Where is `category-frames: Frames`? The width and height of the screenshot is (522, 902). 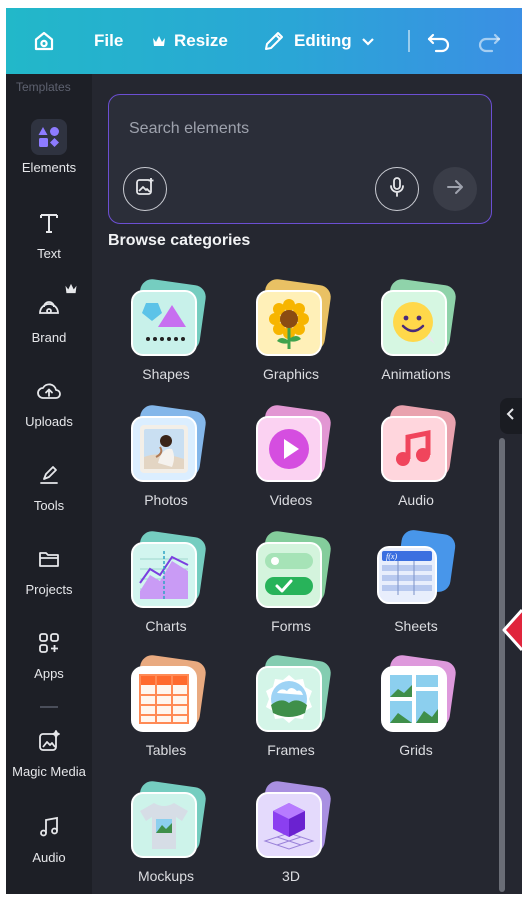
category-frames: Frames is located at coordinates (291, 705).